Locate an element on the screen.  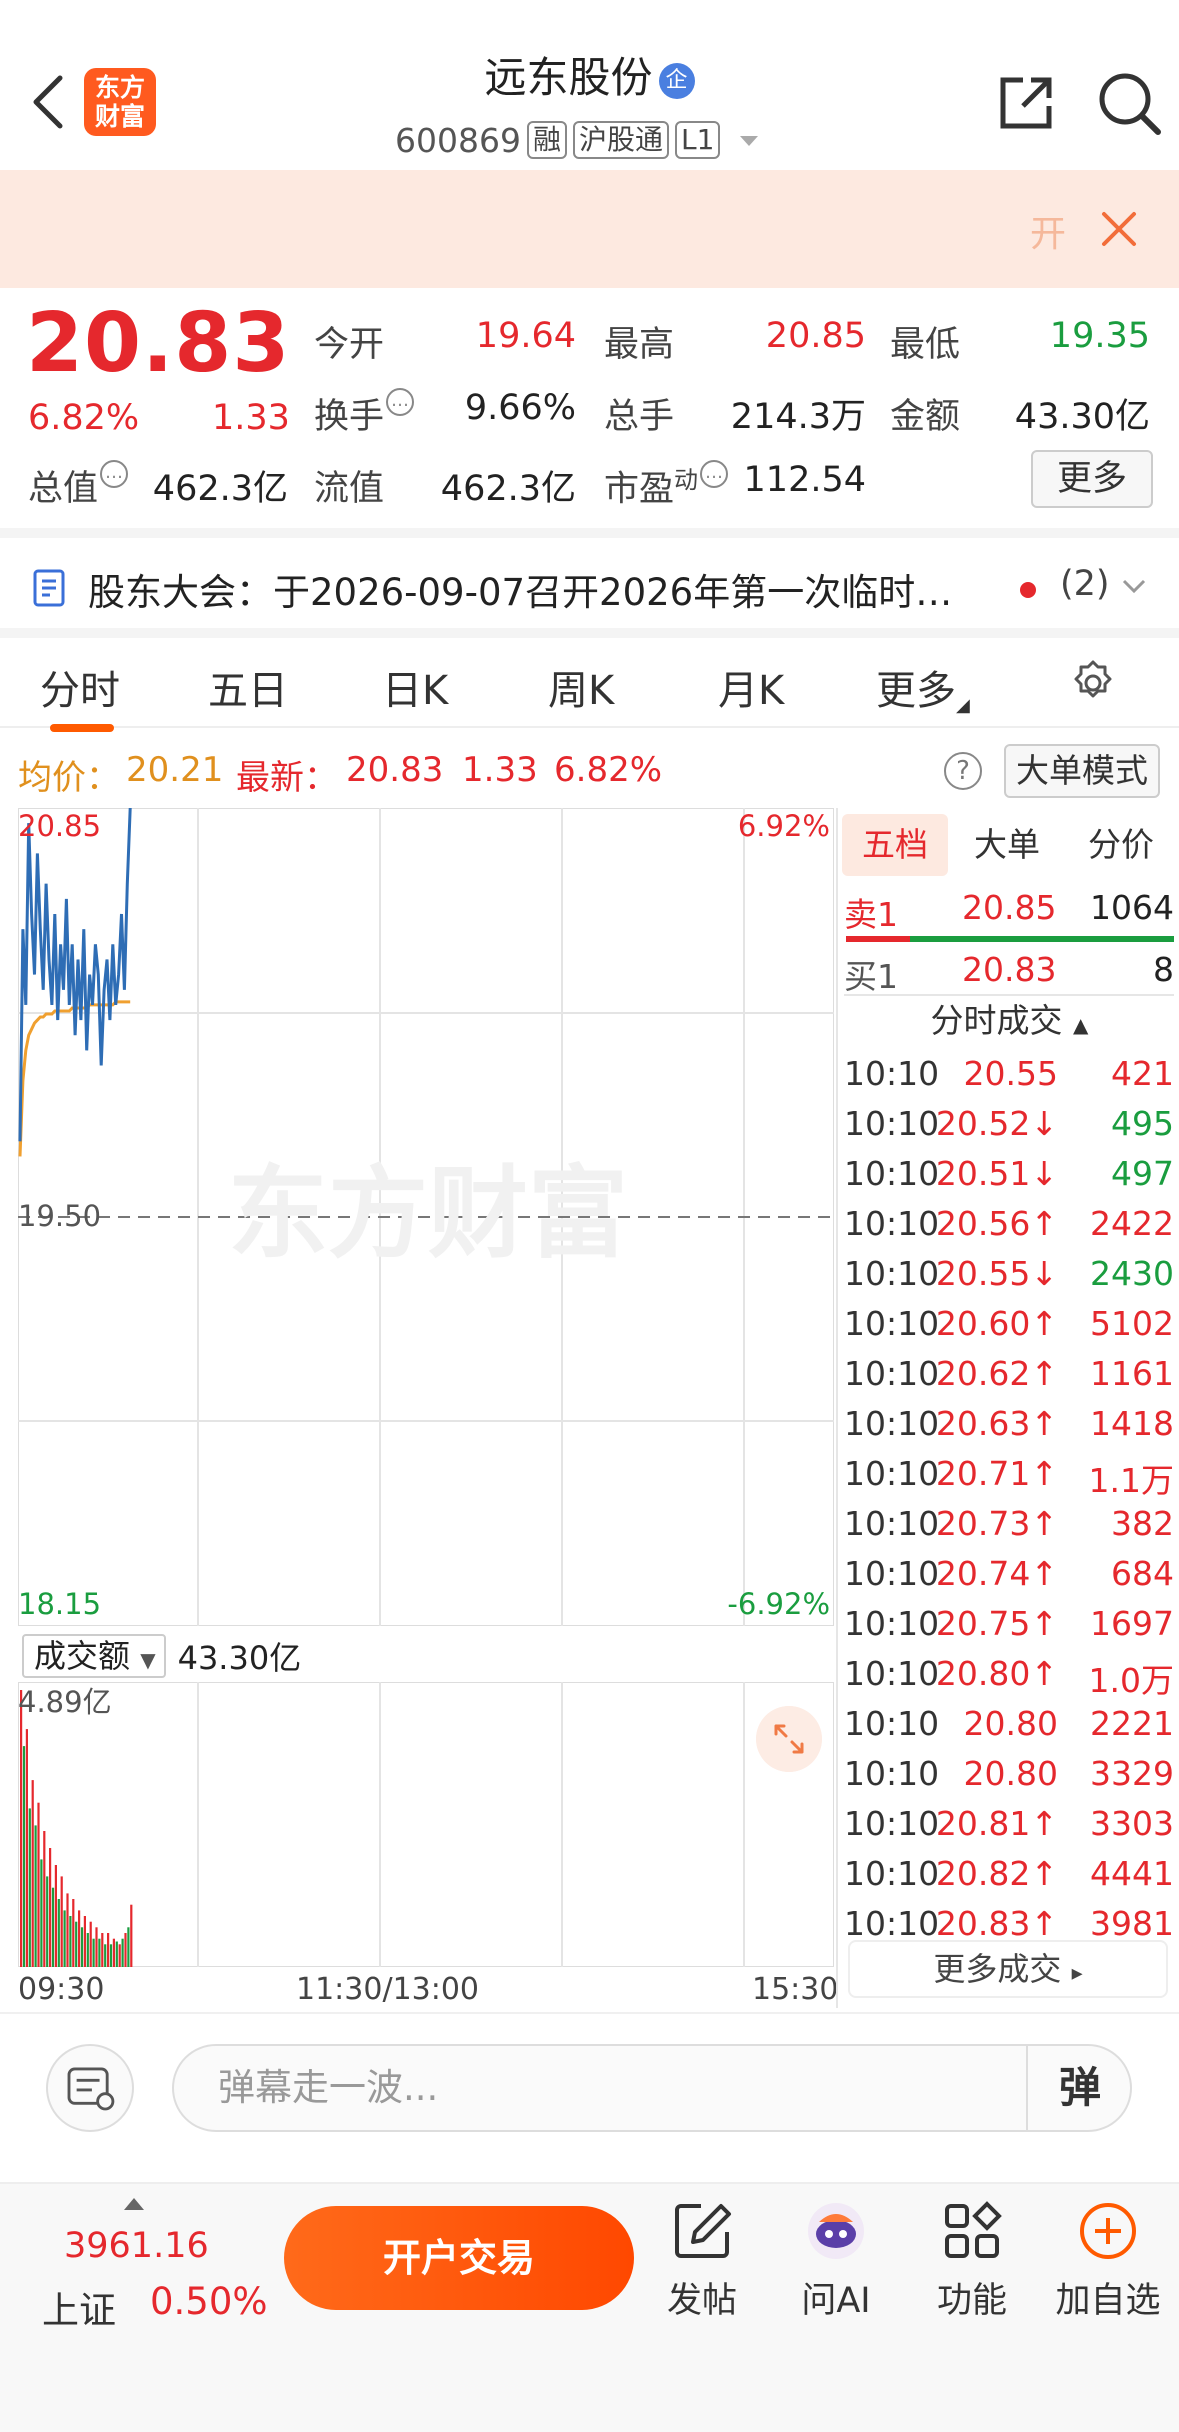
tab-more-label: 更多 is located at coordinates (916, 691).